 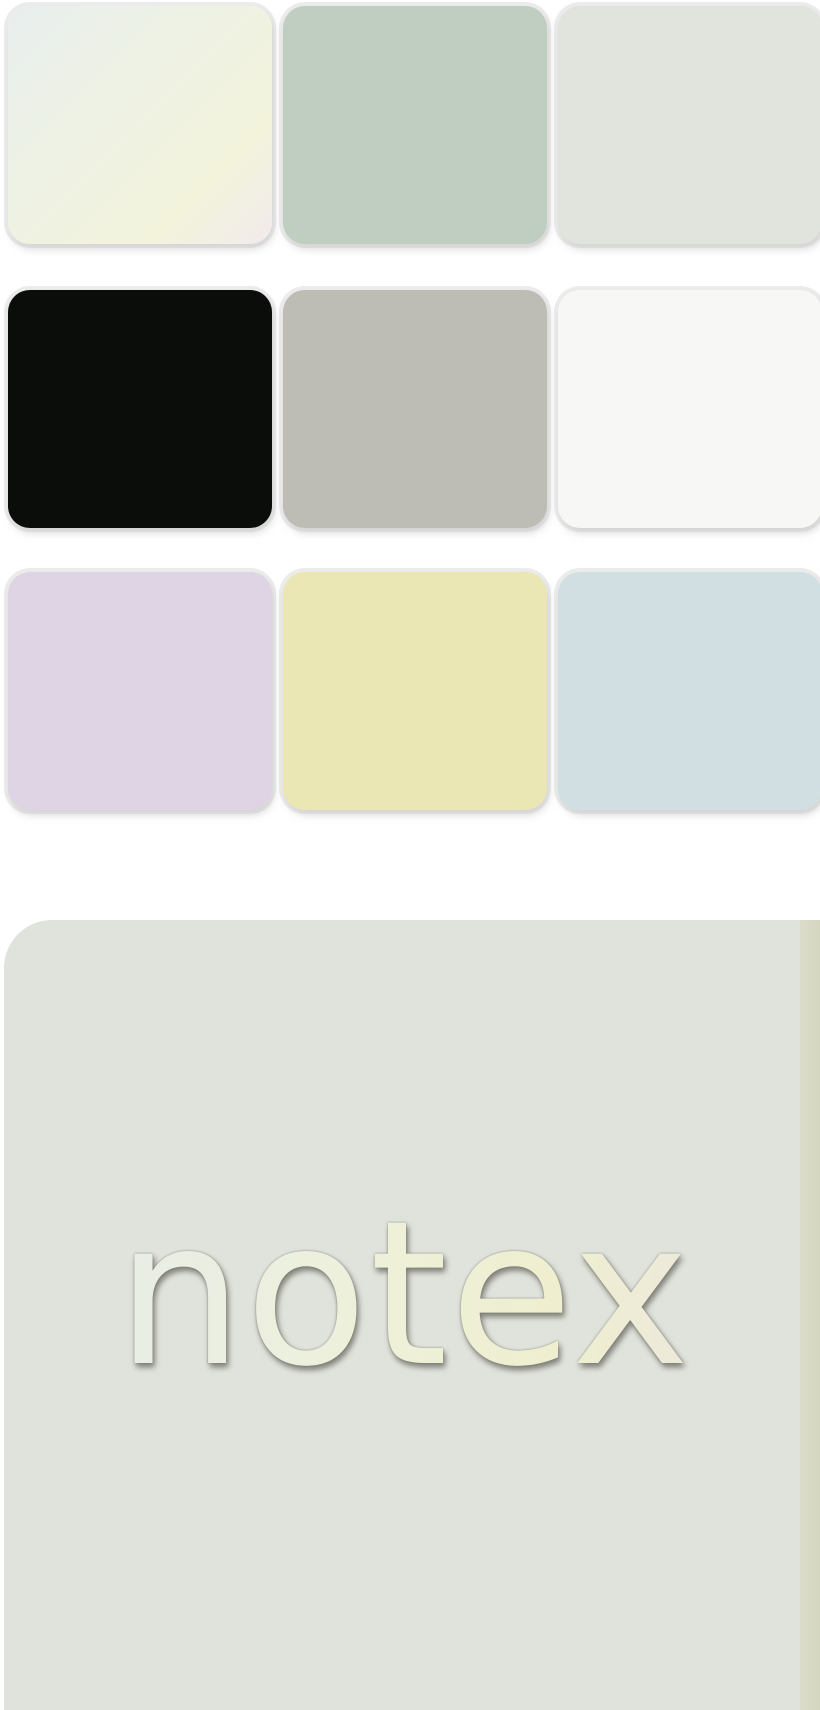 I want to click on swatch-butter, so click(x=415, y=691).